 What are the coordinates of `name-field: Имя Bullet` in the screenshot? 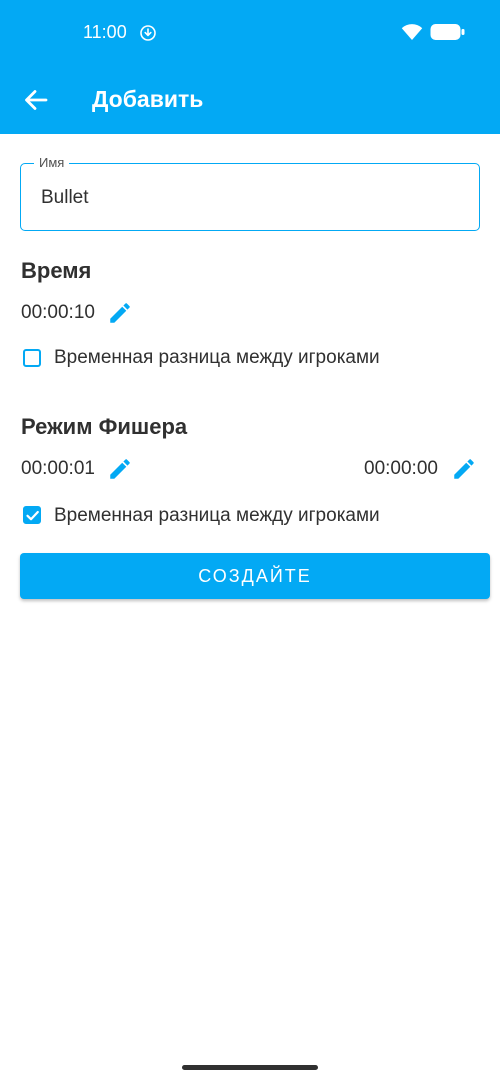 It's located at (250, 193).